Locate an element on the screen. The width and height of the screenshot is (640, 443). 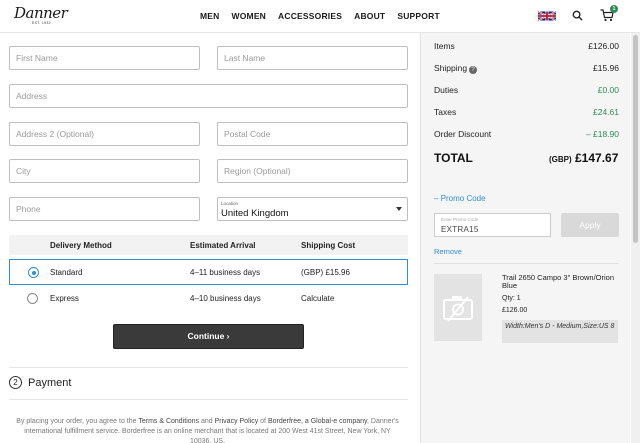
terms-link: Terms & Conditions is located at coordinates (168, 421).